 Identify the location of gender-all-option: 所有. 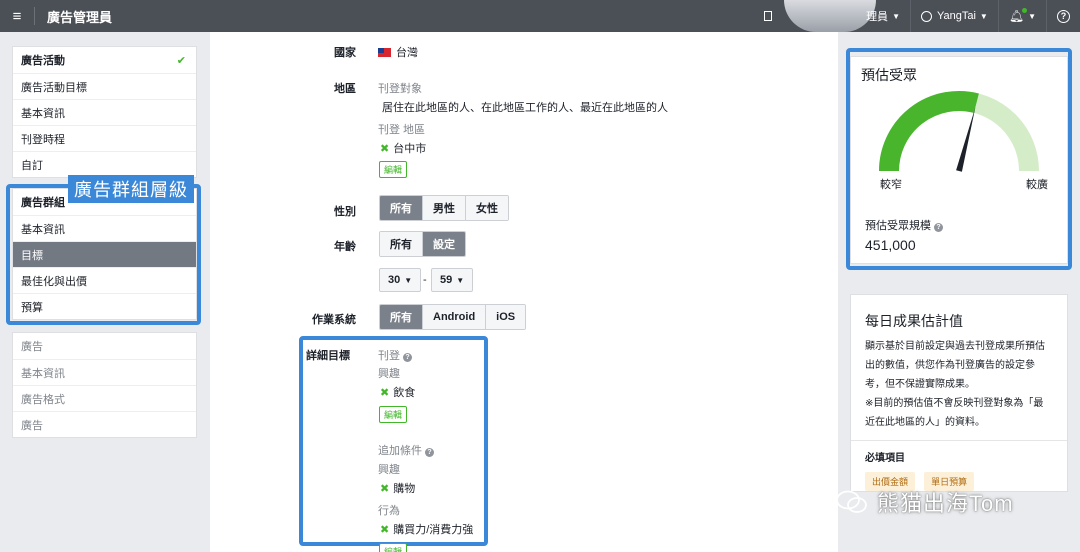
(401, 208).